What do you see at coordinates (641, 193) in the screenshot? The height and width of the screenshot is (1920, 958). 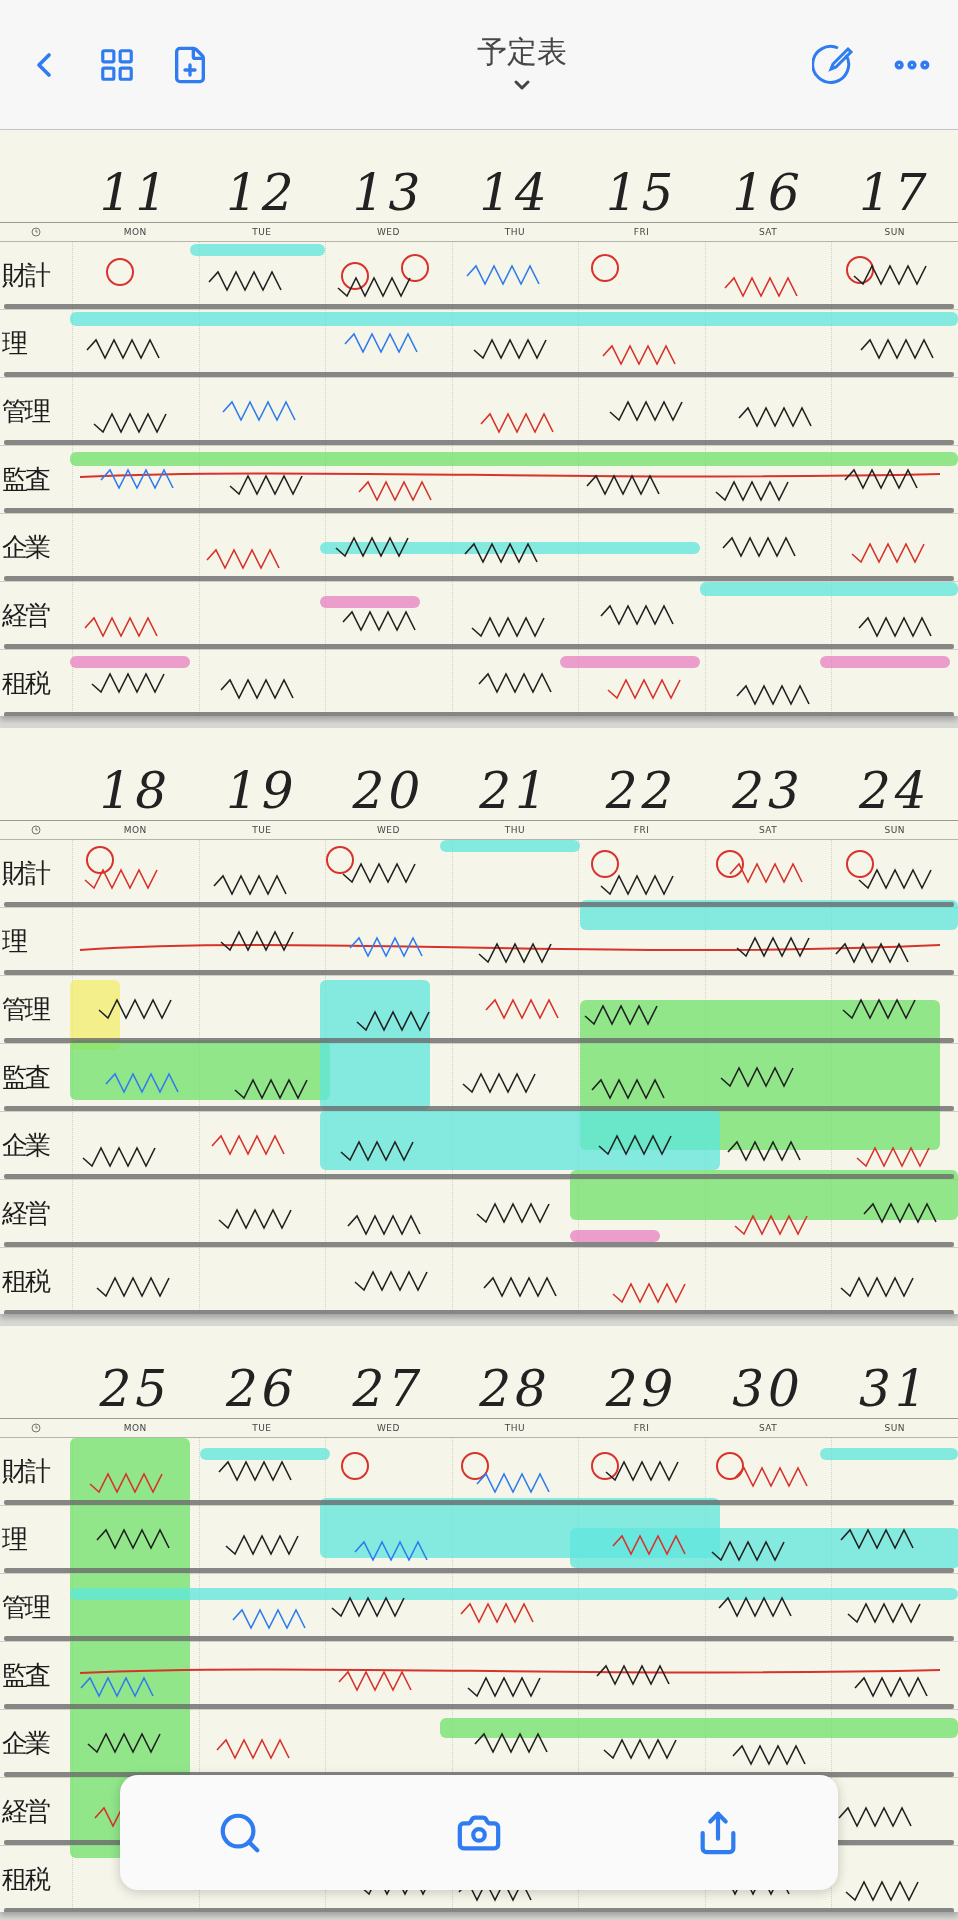 I see `date-number: 15` at bounding box center [641, 193].